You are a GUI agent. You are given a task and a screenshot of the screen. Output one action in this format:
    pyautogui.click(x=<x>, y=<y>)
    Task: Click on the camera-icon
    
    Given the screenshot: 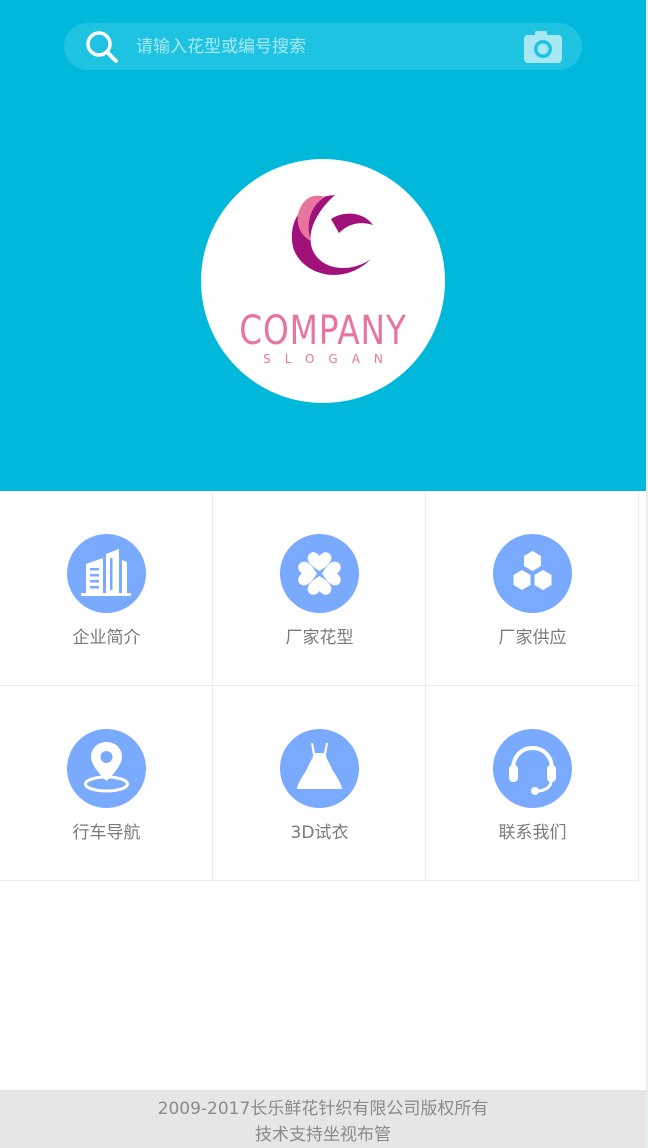 What is the action you would take?
    pyautogui.click(x=543, y=47)
    